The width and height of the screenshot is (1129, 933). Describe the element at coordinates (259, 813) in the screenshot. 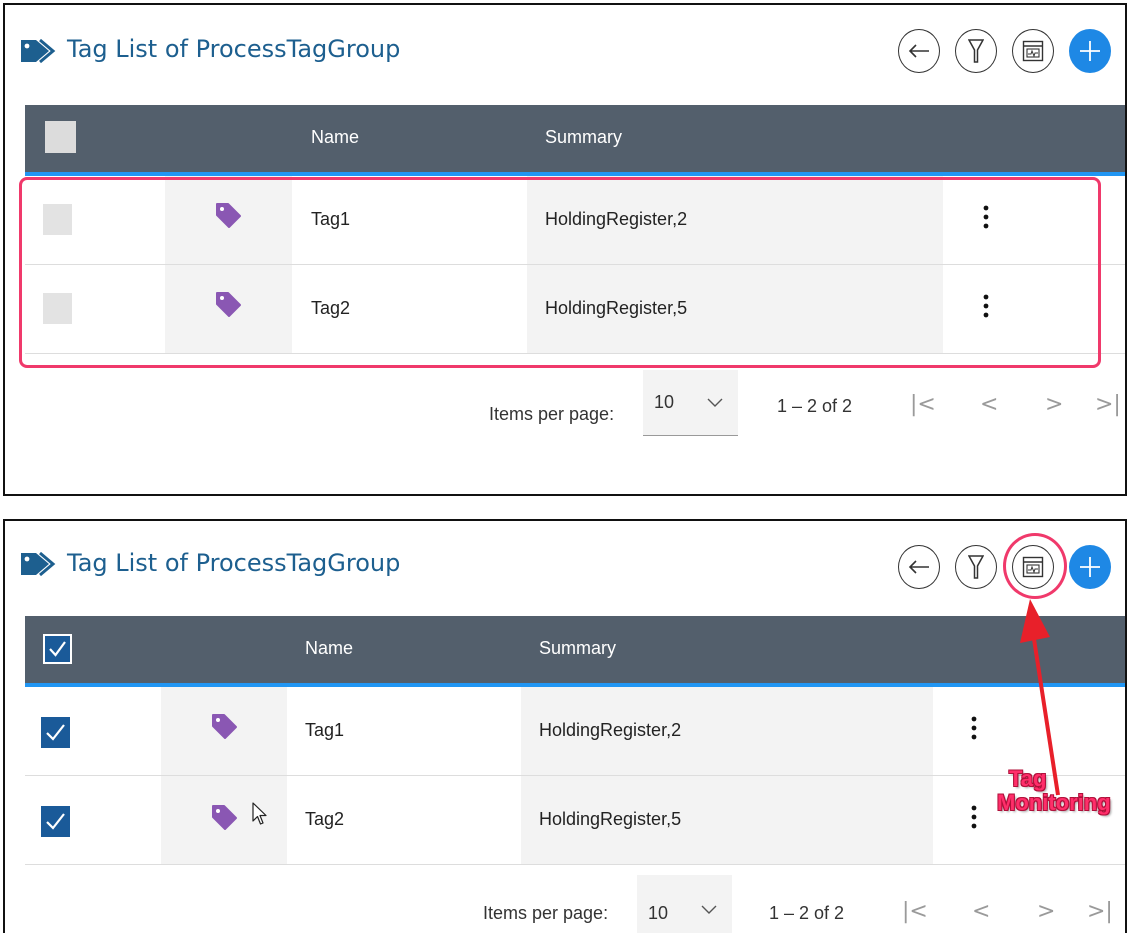

I see `mouse-cursor-icon` at that location.